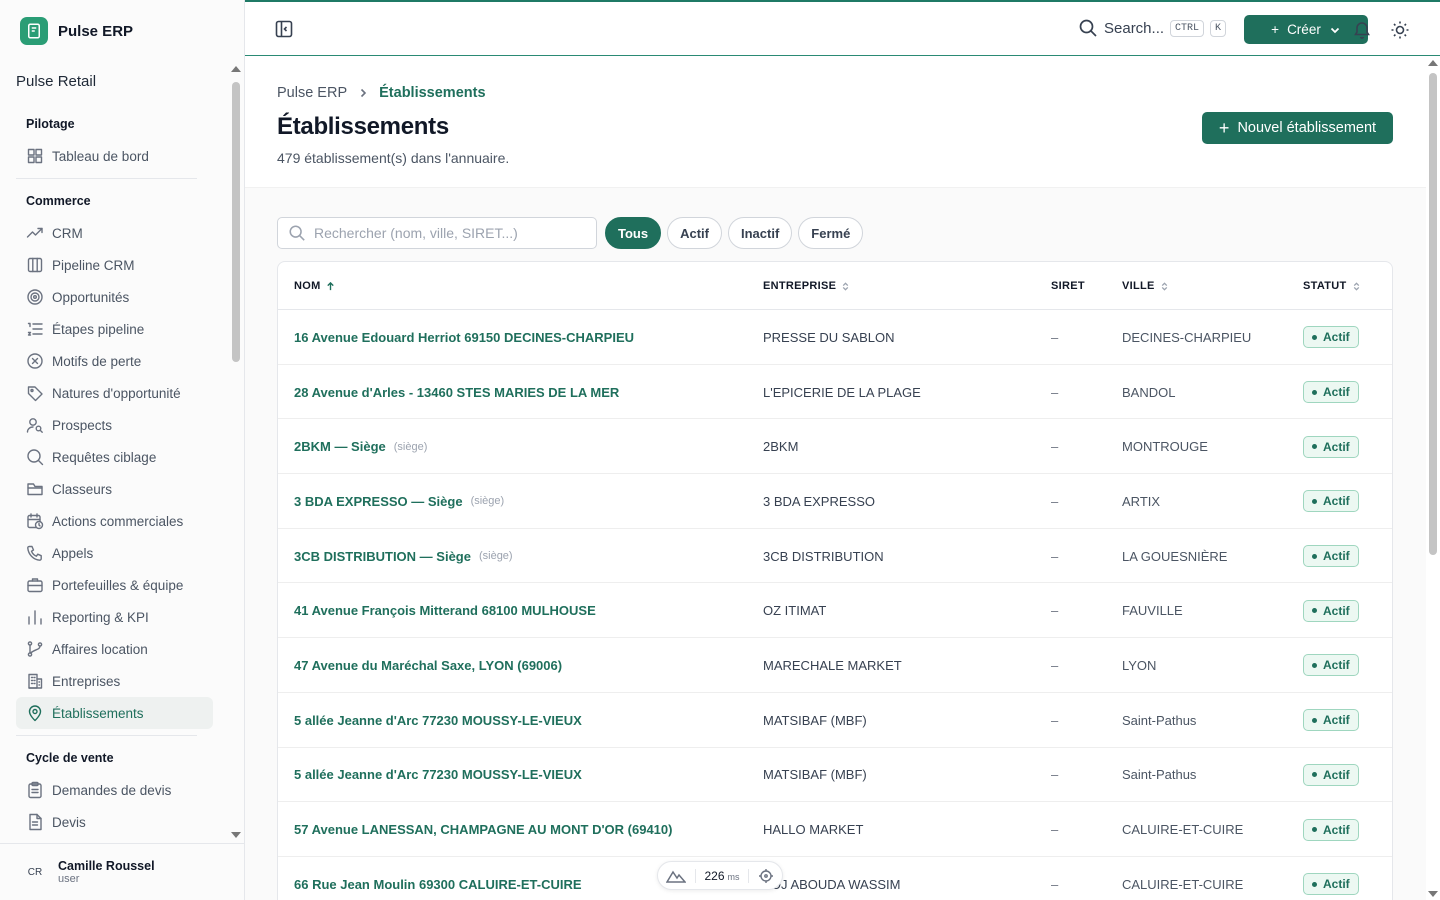 This screenshot has height=900, width=1440. Describe the element at coordinates (114, 425) in the screenshot. I see `sidebar-item: Prospects` at that location.